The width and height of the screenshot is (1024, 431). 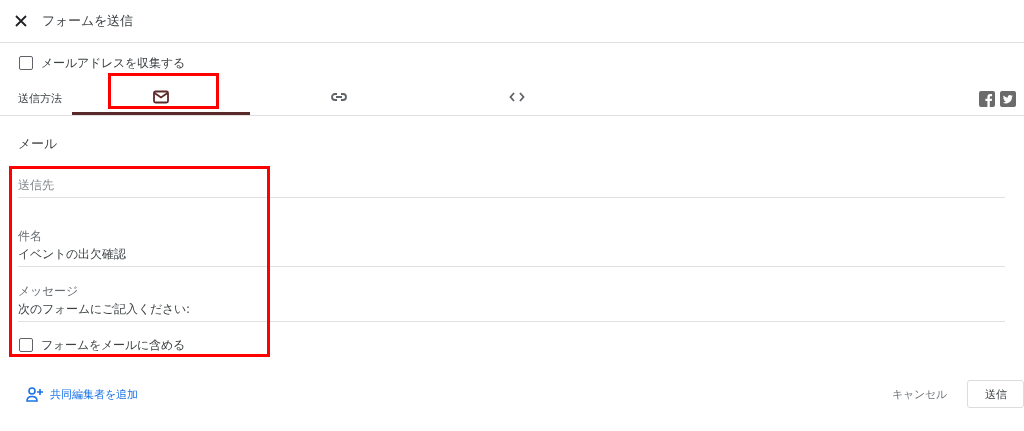 I want to click on input-field: 送信先, so click(x=511, y=187).